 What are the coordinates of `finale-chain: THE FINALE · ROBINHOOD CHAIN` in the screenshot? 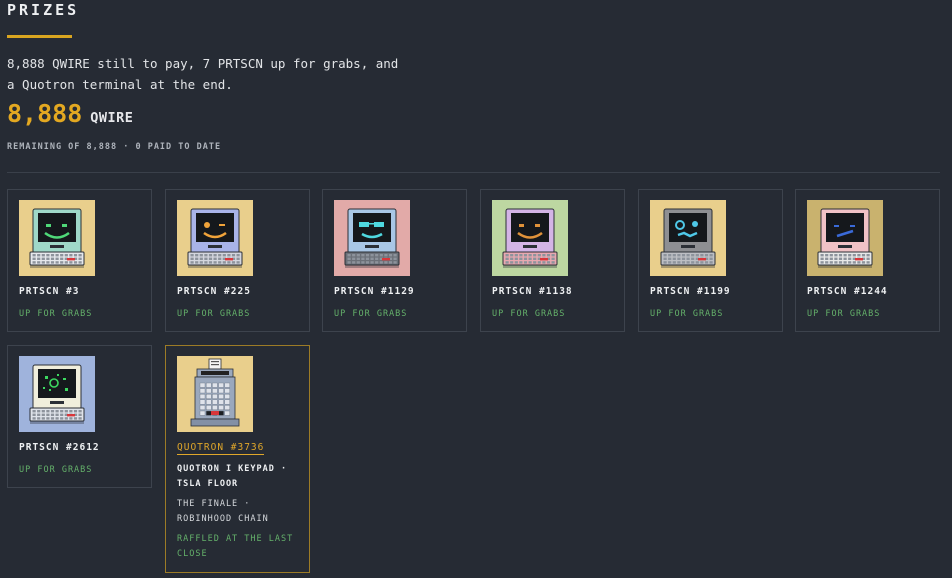 It's located at (223, 511).